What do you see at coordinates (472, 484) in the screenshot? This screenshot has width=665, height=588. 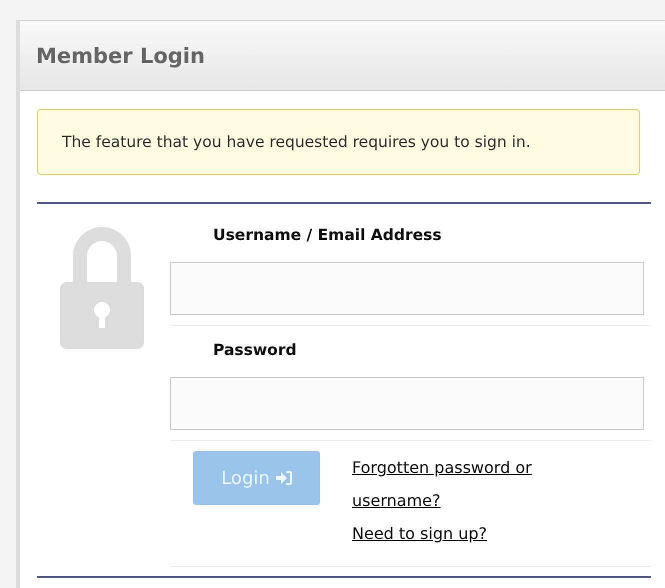 I see `forgot-password-link: Forgotten password or username?` at bounding box center [472, 484].